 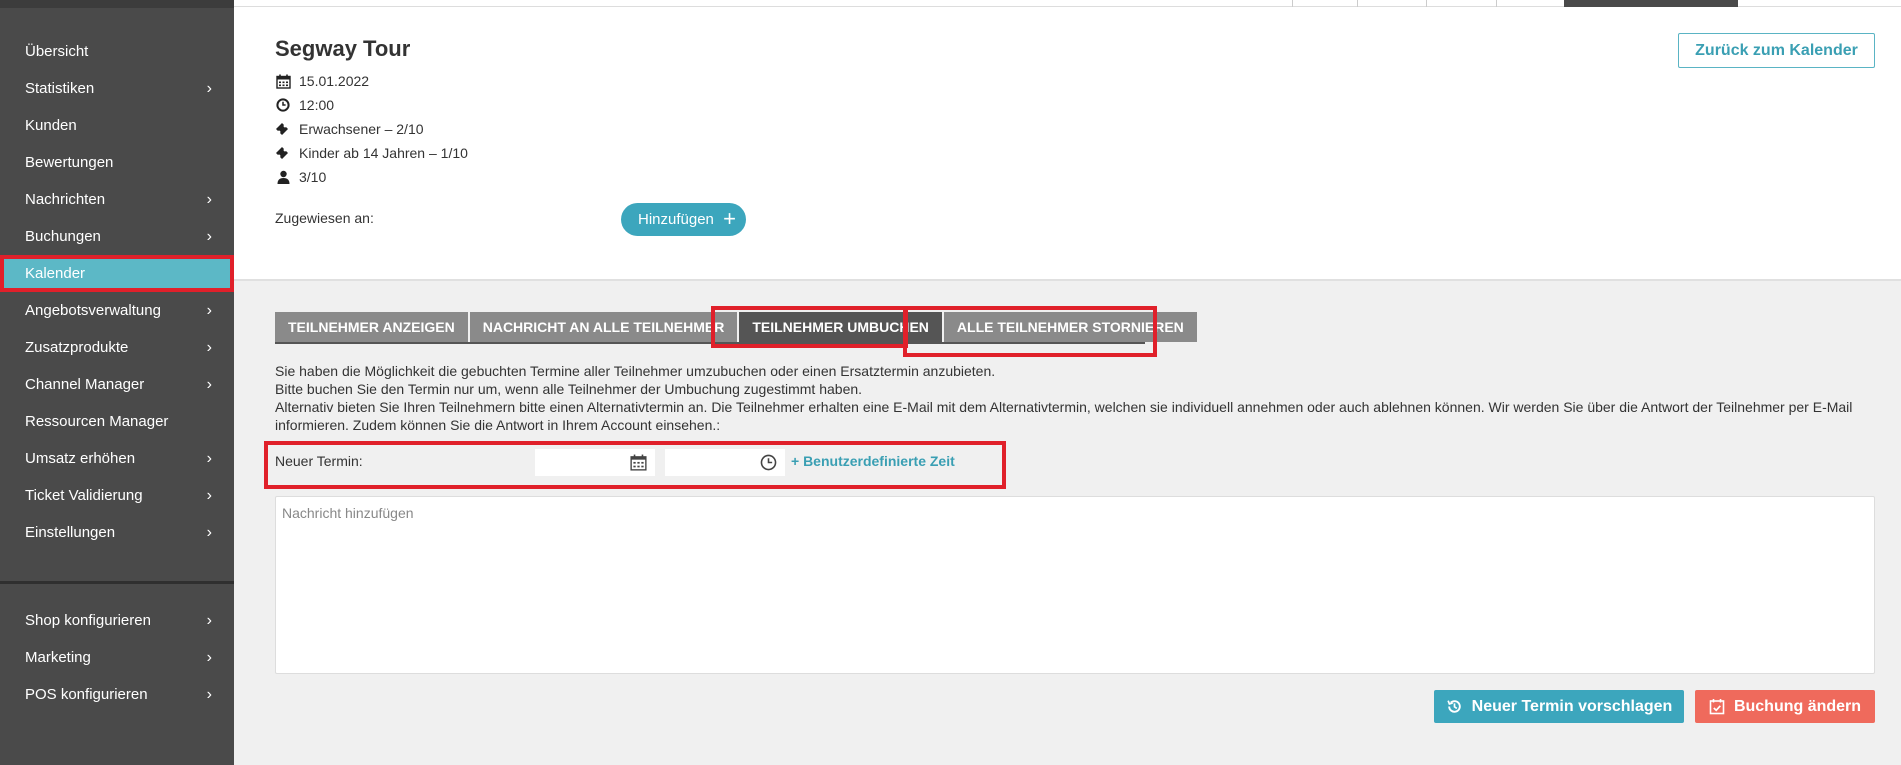 What do you see at coordinates (65, 199) in the screenshot?
I see `sidebar-item-label: Nachrichten` at bounding box center [65, 199].